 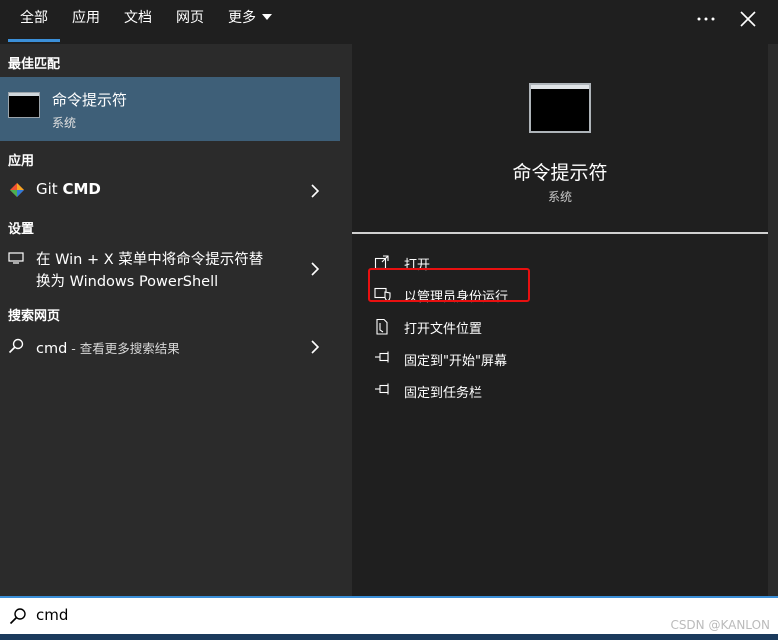 I want to click on close-icon, so click(x=748, y=19).